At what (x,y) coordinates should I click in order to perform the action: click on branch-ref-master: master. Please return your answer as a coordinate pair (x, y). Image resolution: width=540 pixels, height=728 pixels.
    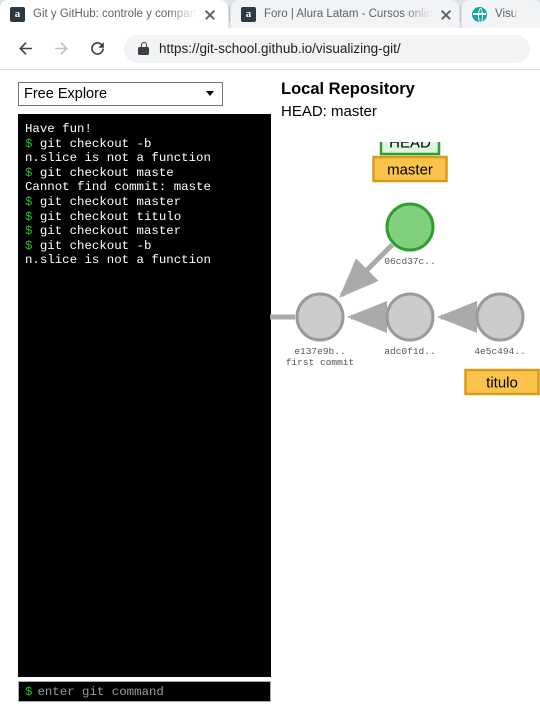
    Looking at the image, I should click on (410, 169).